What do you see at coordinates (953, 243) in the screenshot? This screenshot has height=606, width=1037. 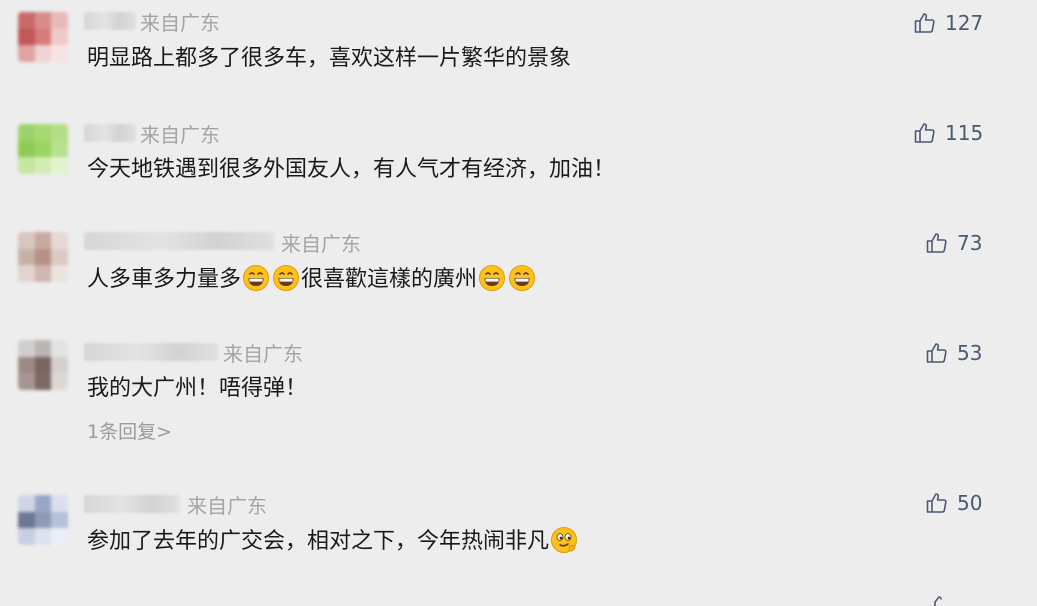 I see `like-button: 73` at bounding box center [953, 243].